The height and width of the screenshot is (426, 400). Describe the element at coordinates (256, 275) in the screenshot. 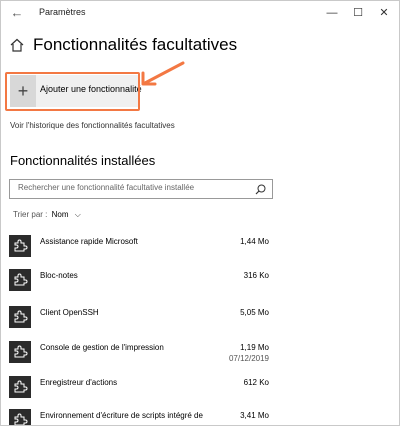

I see `feature-size: 316 Ko` at that location.